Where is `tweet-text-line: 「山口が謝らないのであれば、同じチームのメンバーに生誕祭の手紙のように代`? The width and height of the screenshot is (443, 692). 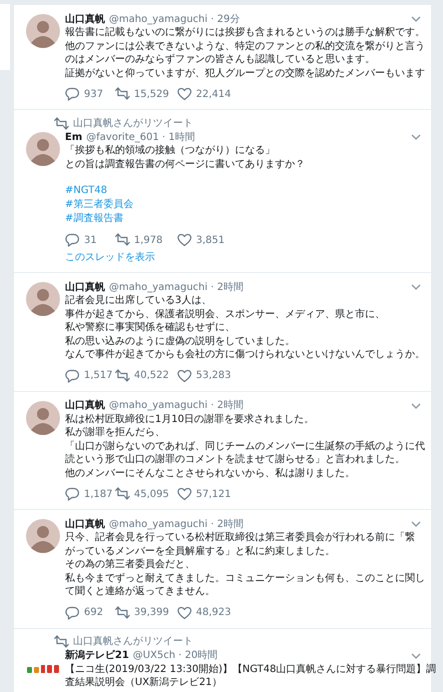 tweet-text-line: 「山口が謝らないのであれば、同じチームのメンバーに生誕祭の手紙のように代 is located at coordinates (245, 446).